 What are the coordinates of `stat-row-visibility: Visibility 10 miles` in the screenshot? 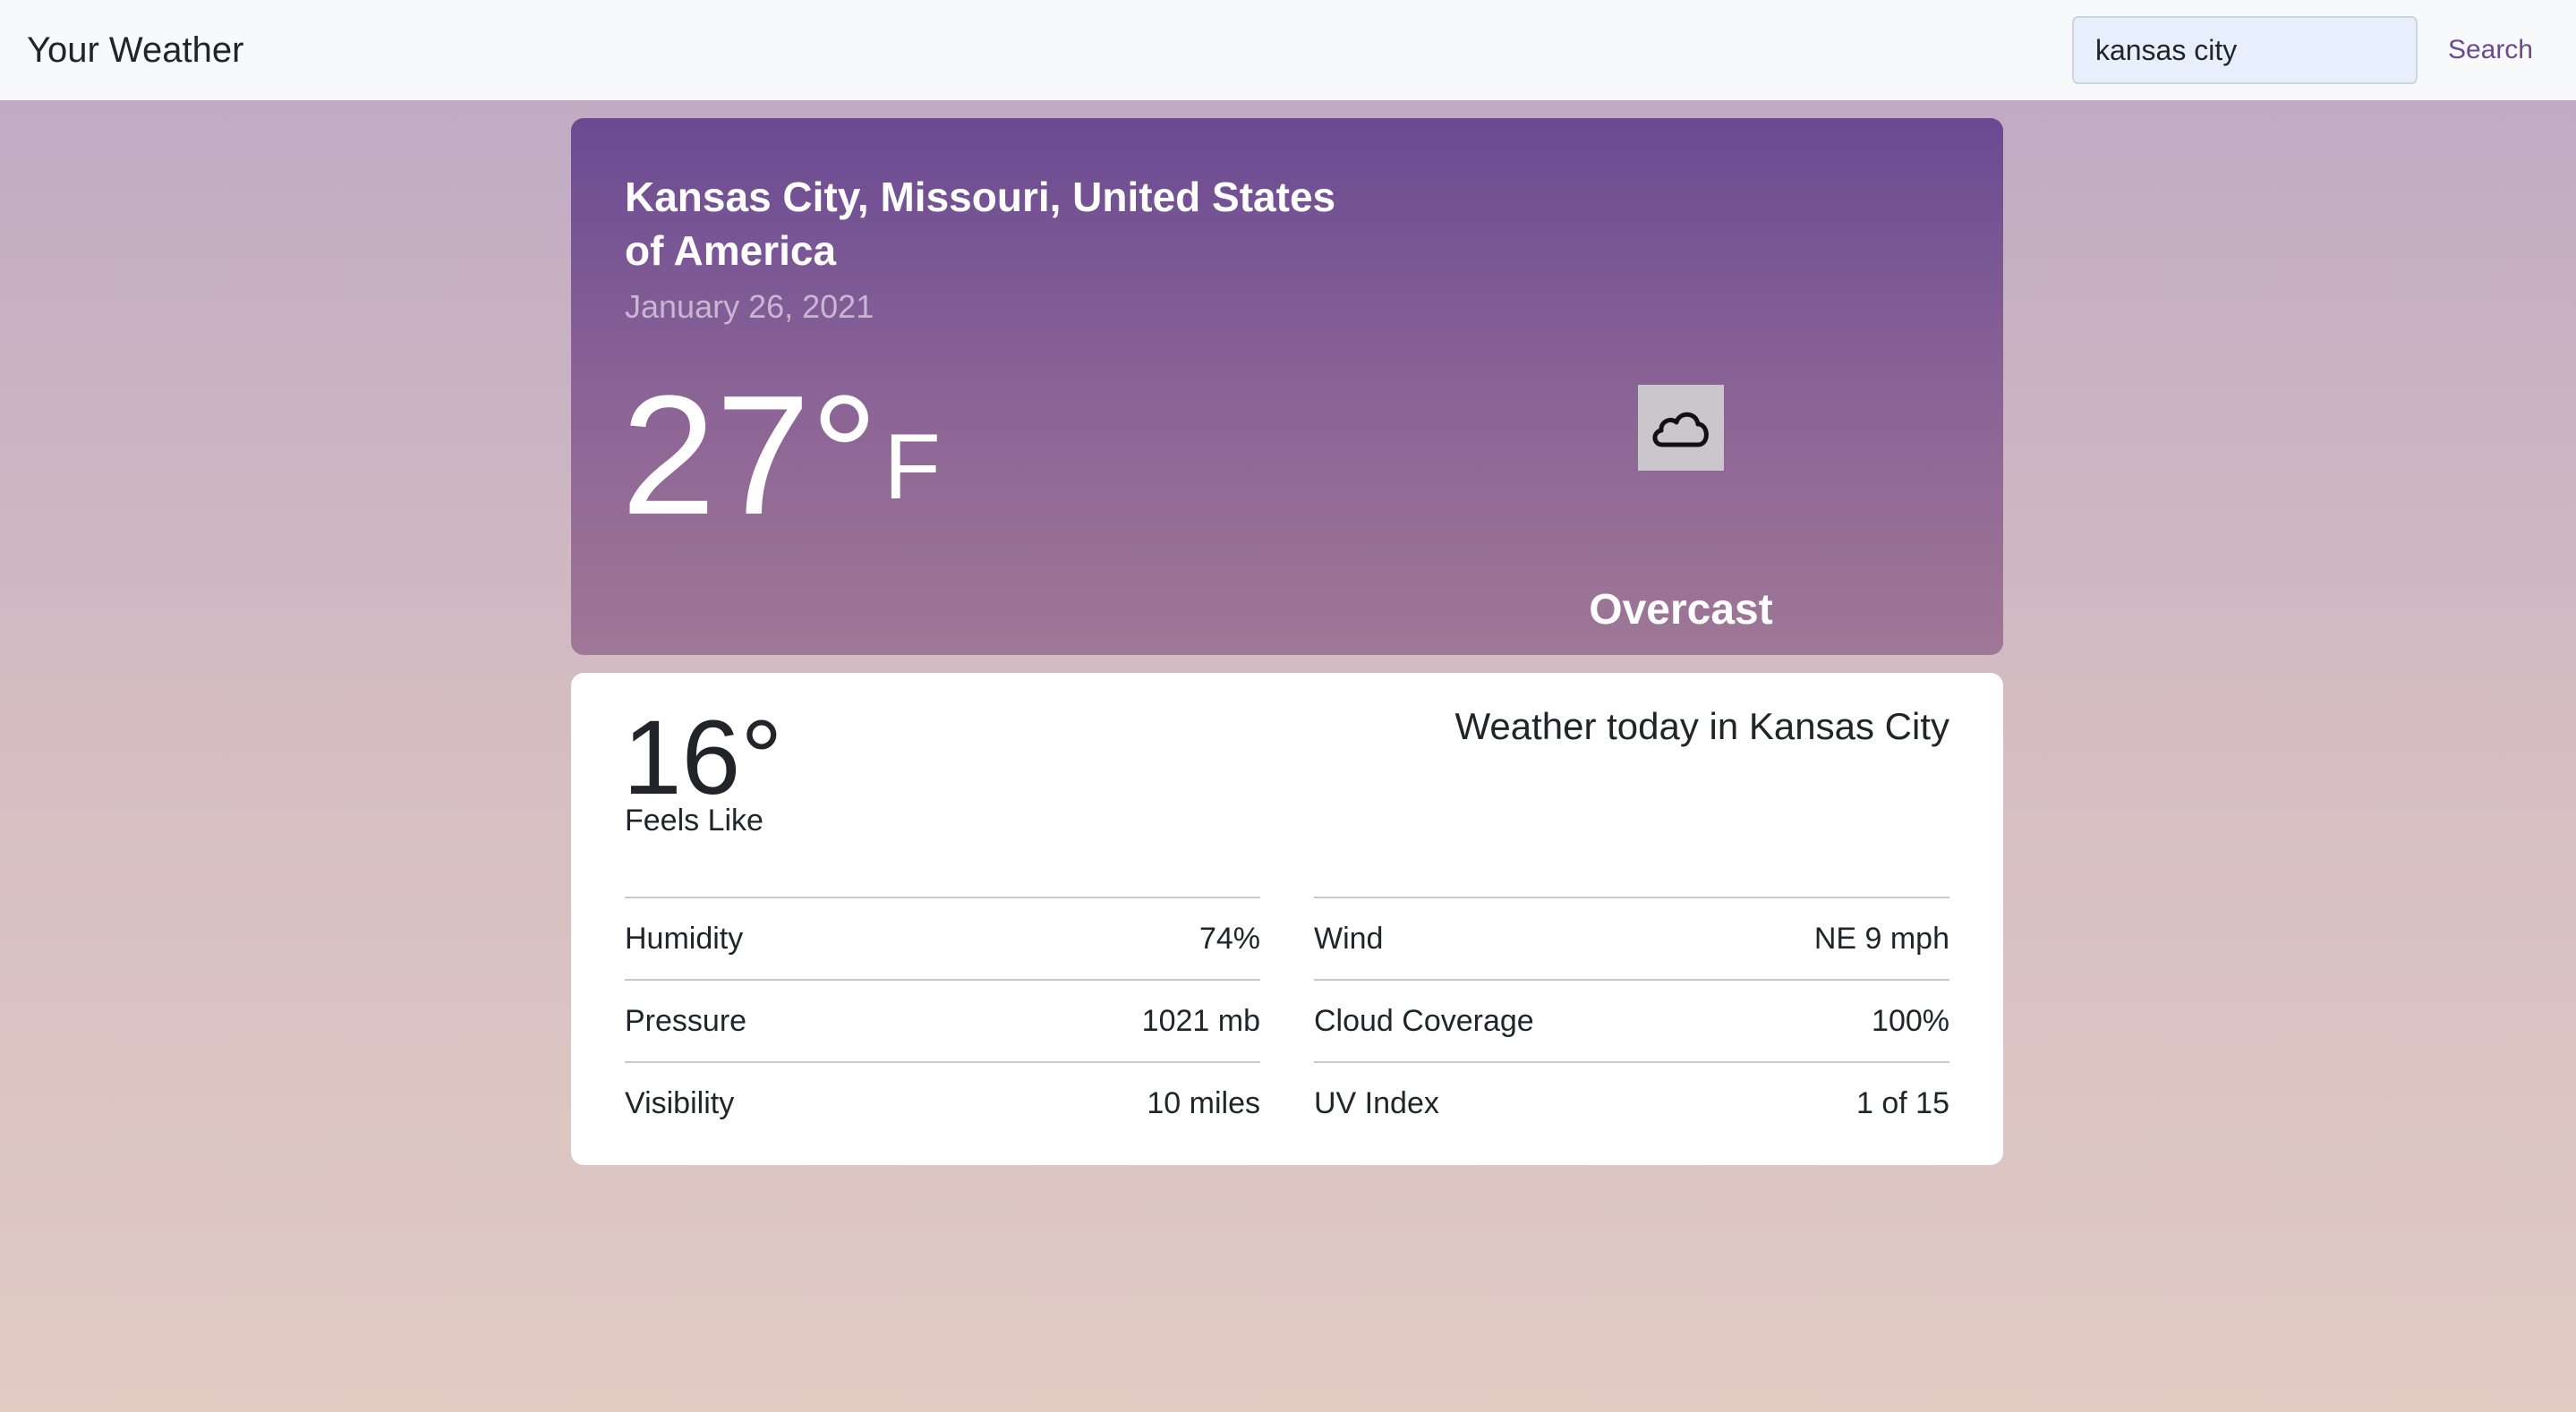 It's located at (942, 1102).